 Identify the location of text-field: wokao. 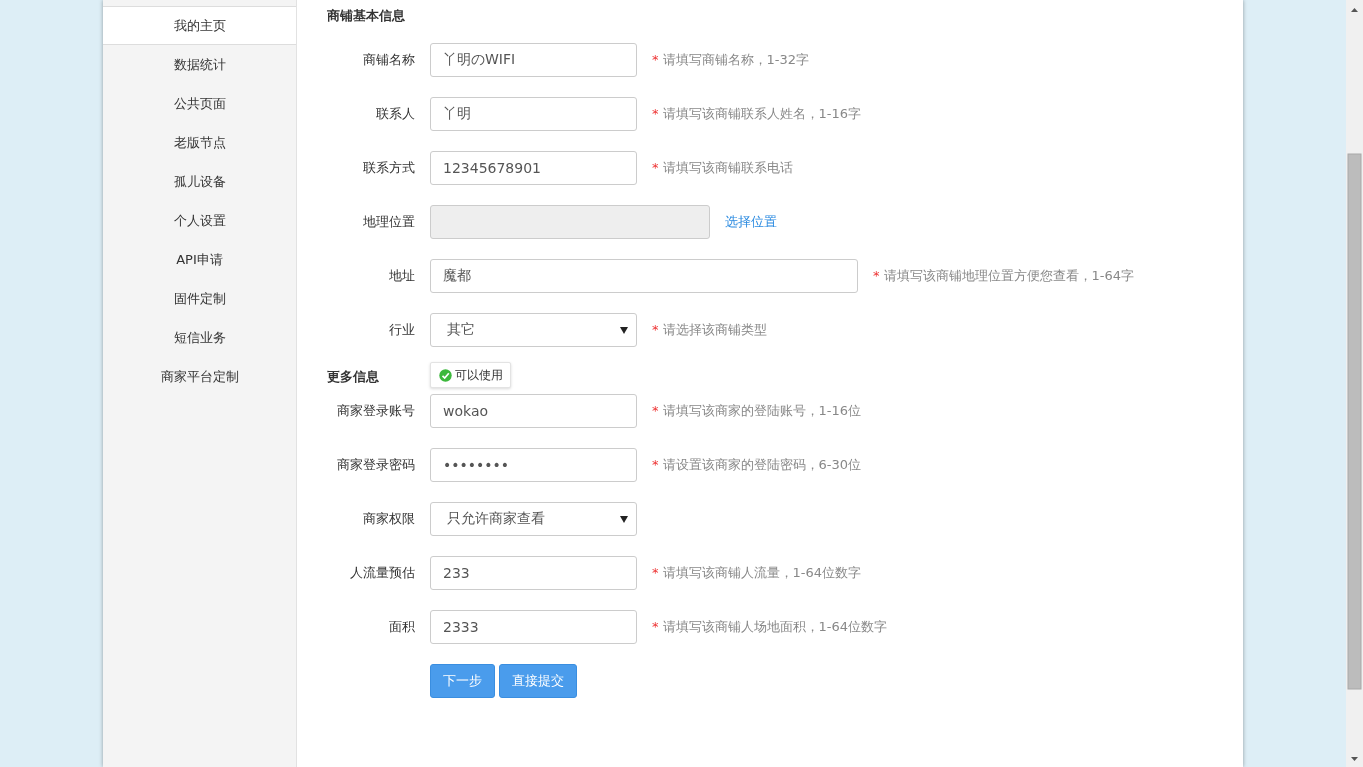
(533, 411).